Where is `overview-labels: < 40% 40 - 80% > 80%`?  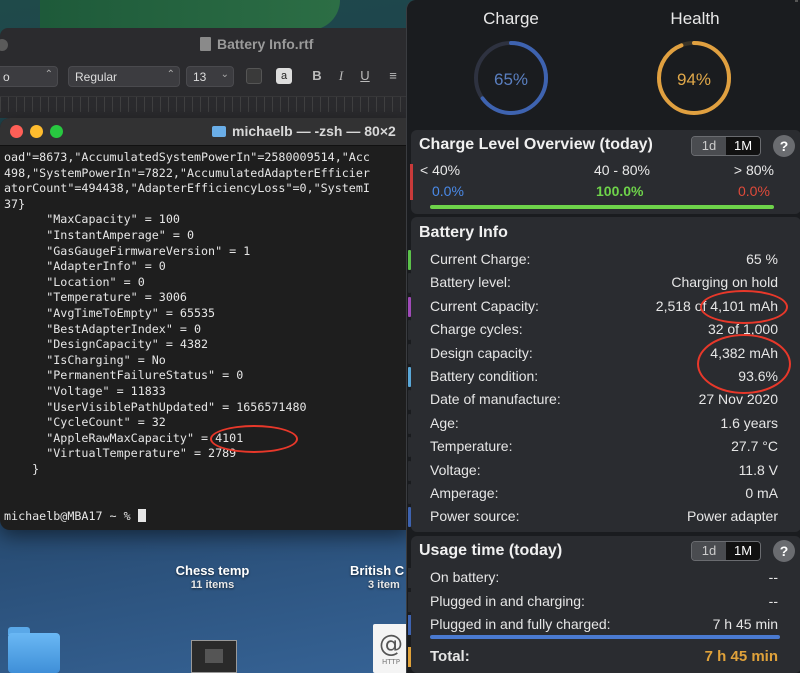
overview-labels: < 40% 40 - 80% > 80% is located at coordinates (600, 171).